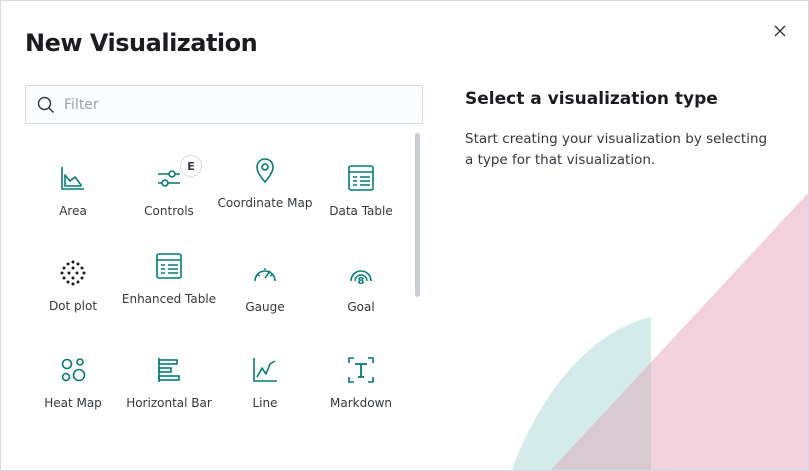 This screenshot has width=809, height=471. Describe the element at coordinates (361, 370) in the screenshot. I see `markdown-icon` at that location.